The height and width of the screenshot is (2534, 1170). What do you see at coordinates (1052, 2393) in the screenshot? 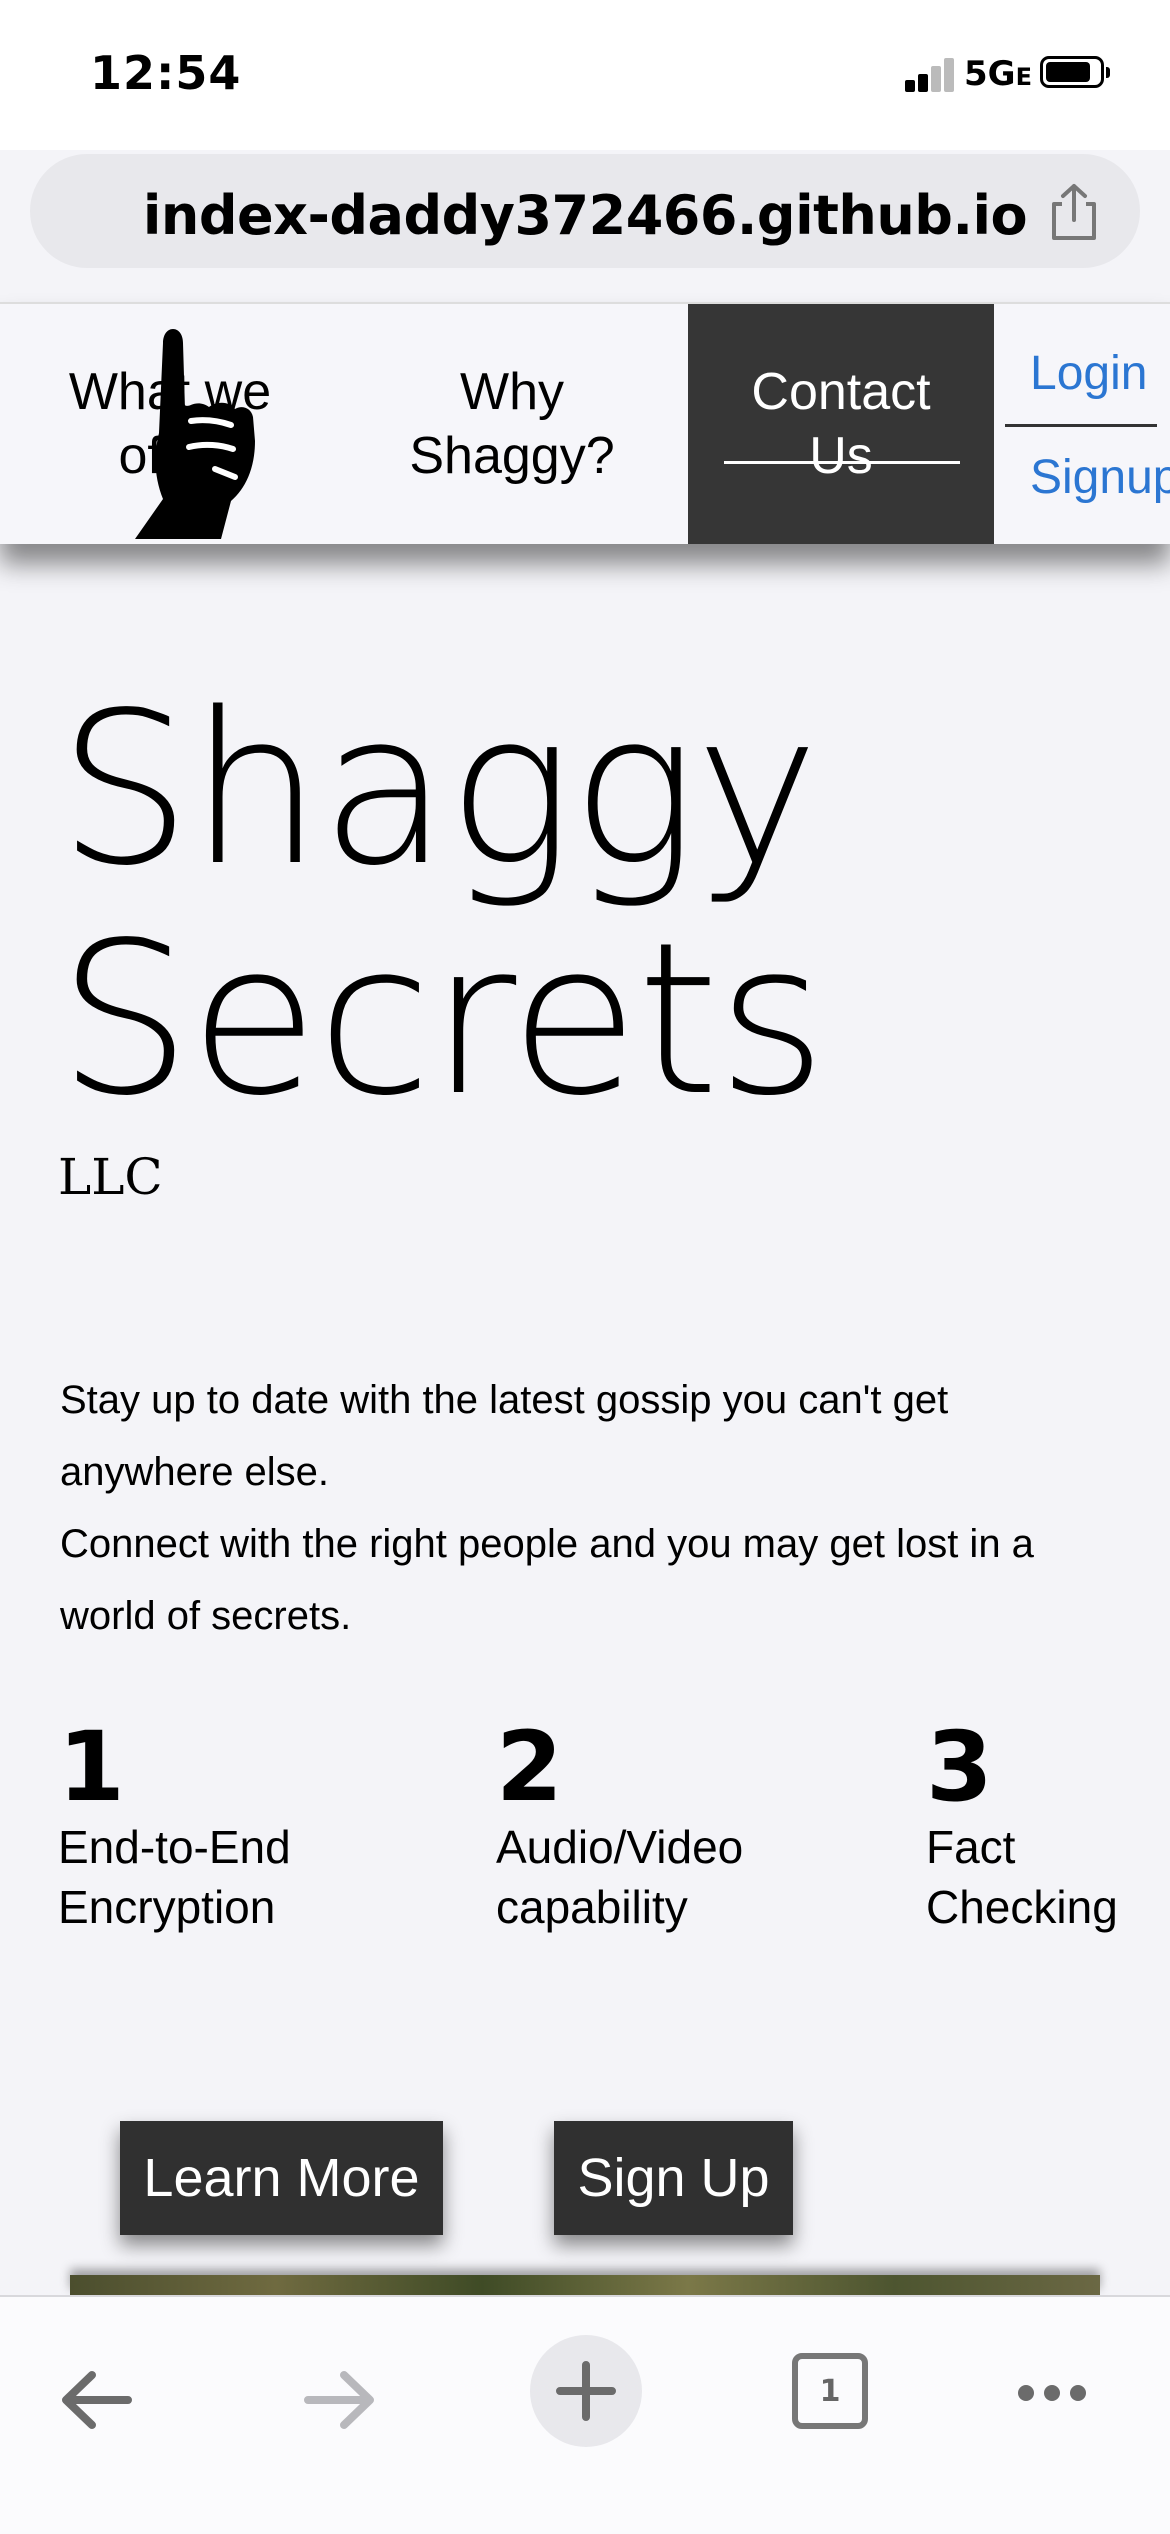
I see `more-options-icon` at bounding box center [1052, 2393].